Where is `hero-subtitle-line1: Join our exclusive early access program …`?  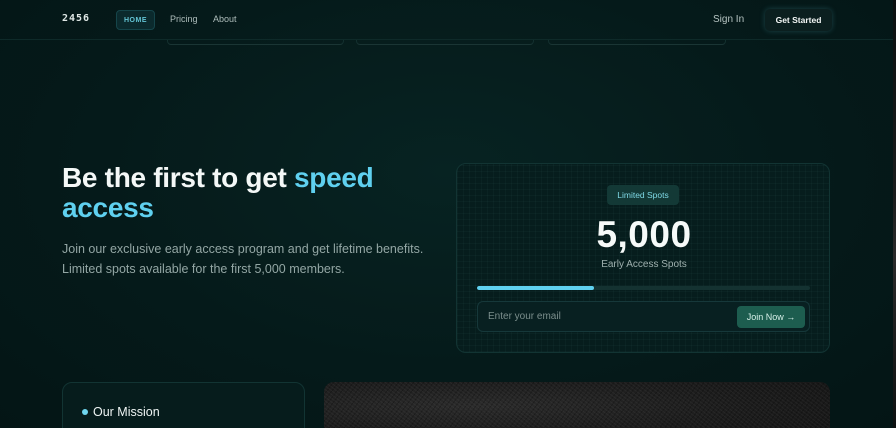 hero-subtitle-line1: Join our exclusive early access program … is located at coordinates (243, 249).